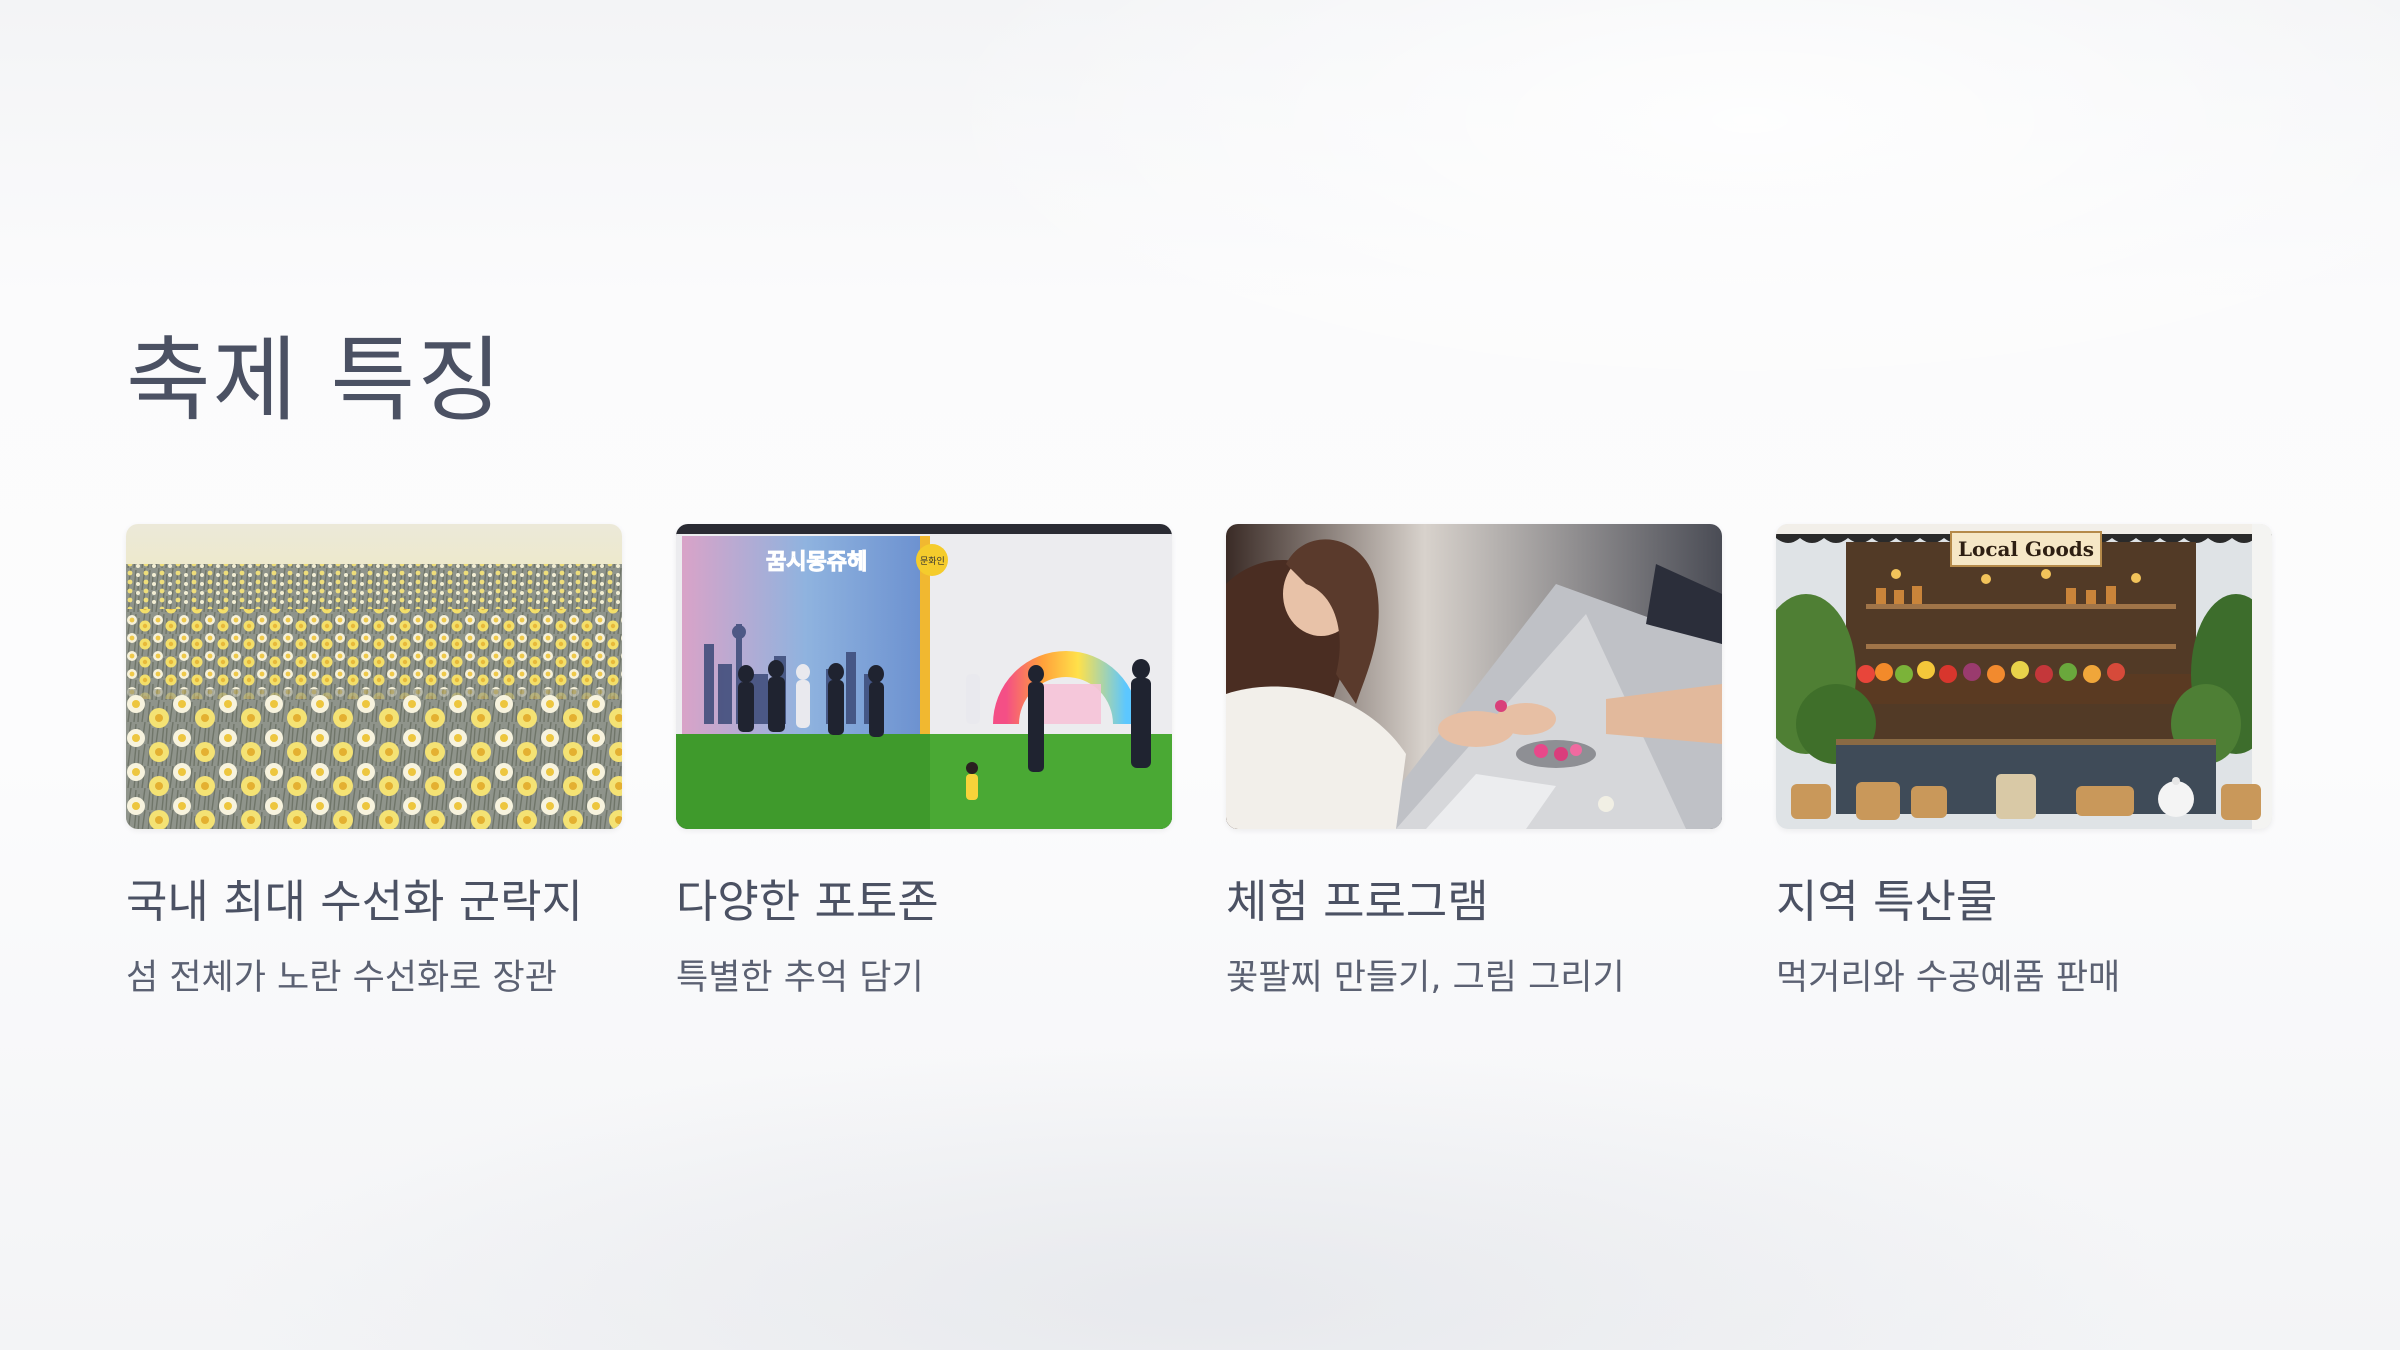 This screenshot has width=2400, height=1350. I want to click on card-description: 먹거리와 수공예품 판매, so click(1948, 978).